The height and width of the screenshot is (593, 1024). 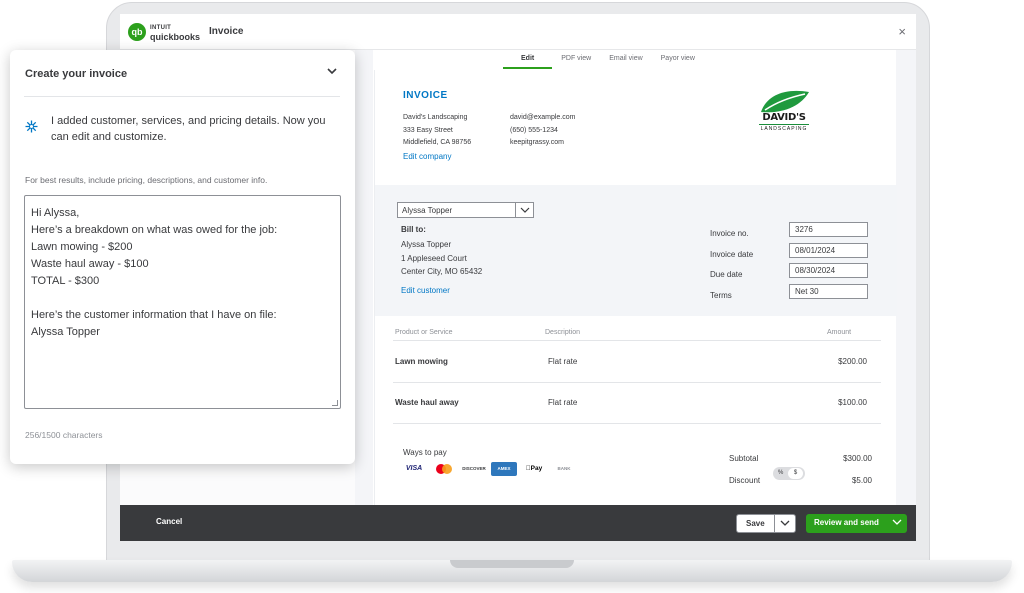 What do you see at coordinates (637, 403) in the screenshot?
I see `line-item: Waste haul away Flat rate $100.00` at bounding box center [637, 403].